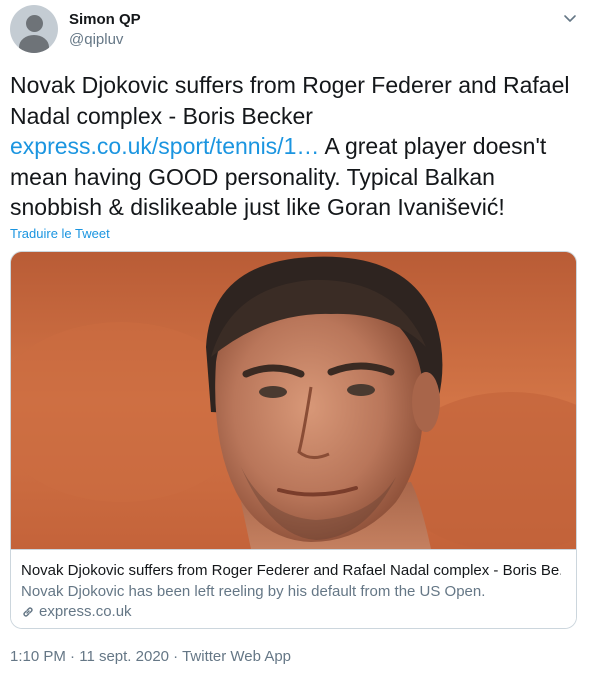  What do you see at coordinates (236, 656) in the screenshot?
I see `tweet-source: Twitter Web App` at bounding box center [236, 656].